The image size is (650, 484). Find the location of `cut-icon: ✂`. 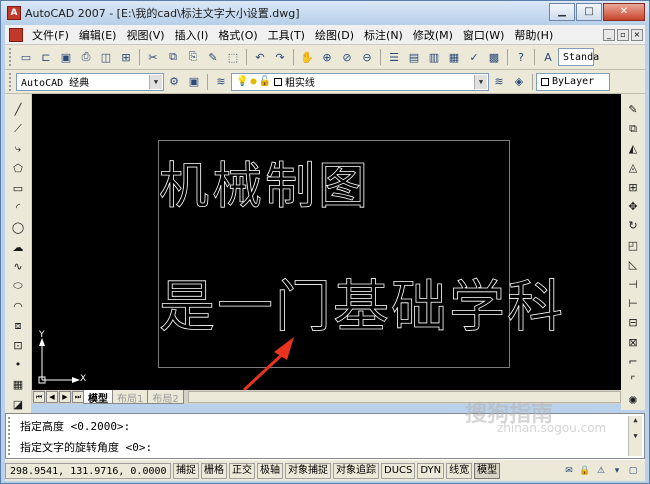

cut-icon: ✂ is located at coordinates (153, 57).